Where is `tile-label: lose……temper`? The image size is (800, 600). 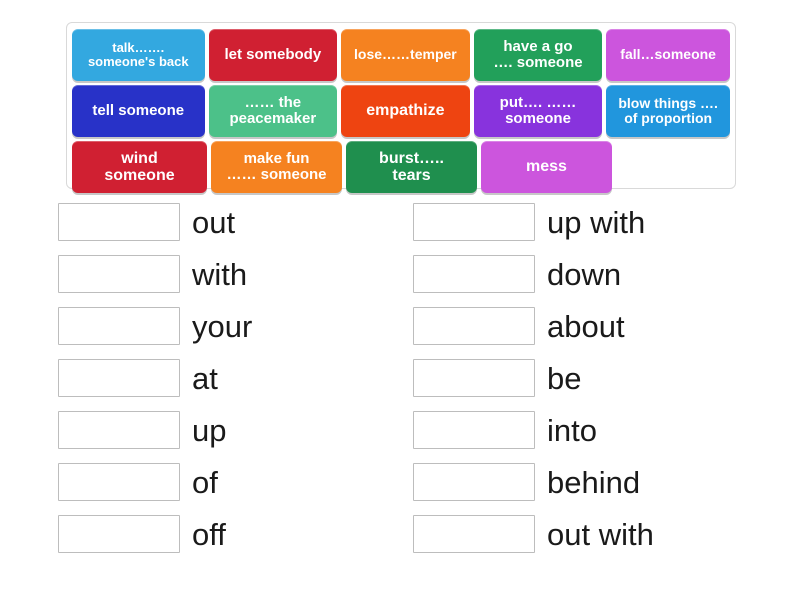 tile-label: lose……temper is located at coordinates (405, 54).